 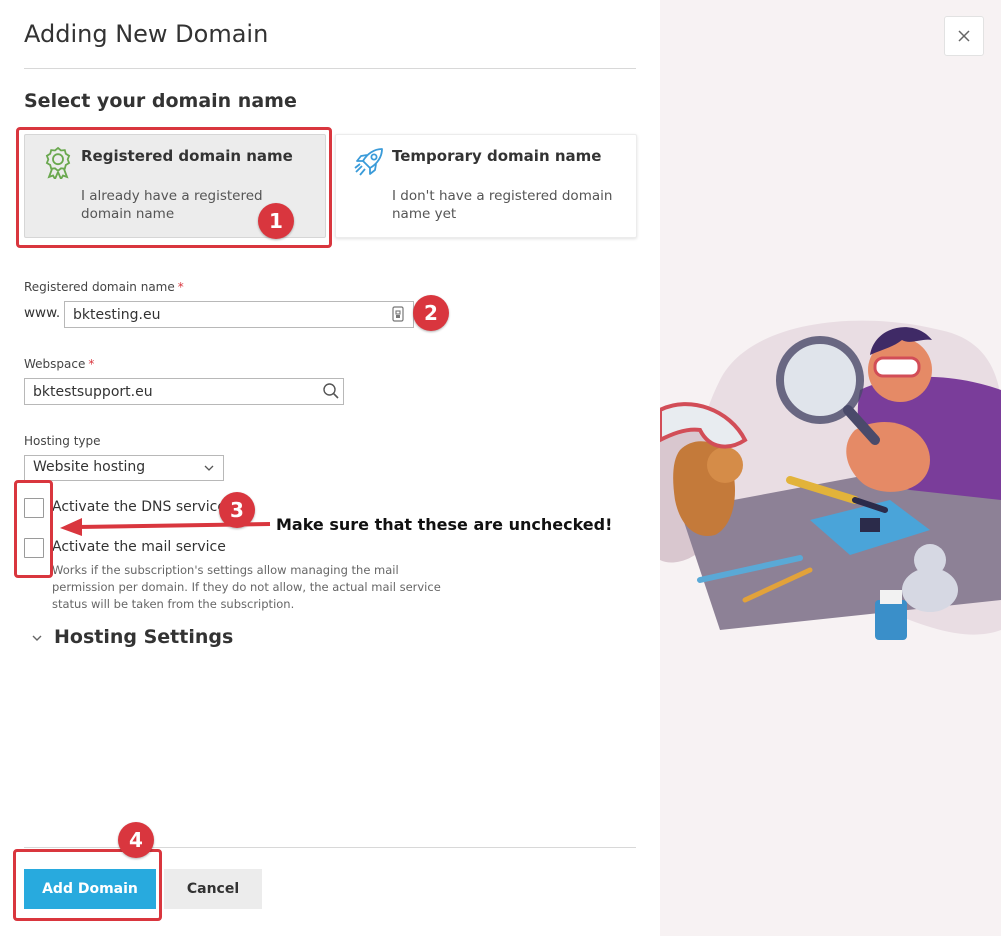 I want to click on www-prefix: www., so click(x=42, y=313).